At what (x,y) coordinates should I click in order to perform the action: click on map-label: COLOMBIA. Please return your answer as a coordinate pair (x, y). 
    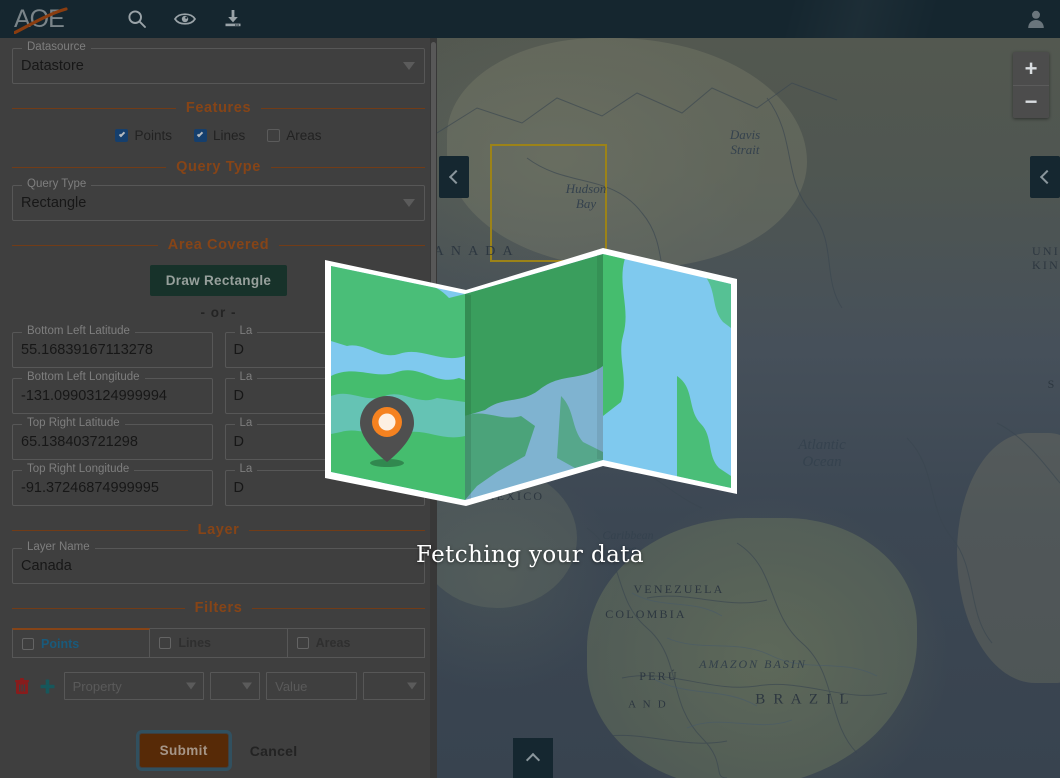
    Looking at the image, I should click on (646, 614).